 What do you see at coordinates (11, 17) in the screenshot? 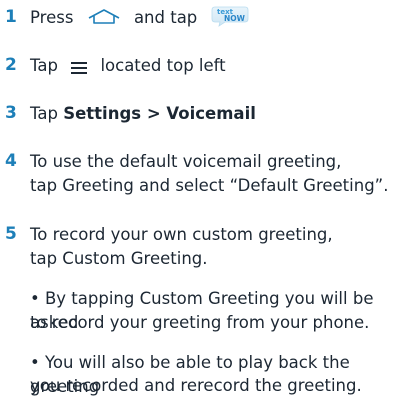
I see `step-number-1: 1` at bounding box center [11, 17].